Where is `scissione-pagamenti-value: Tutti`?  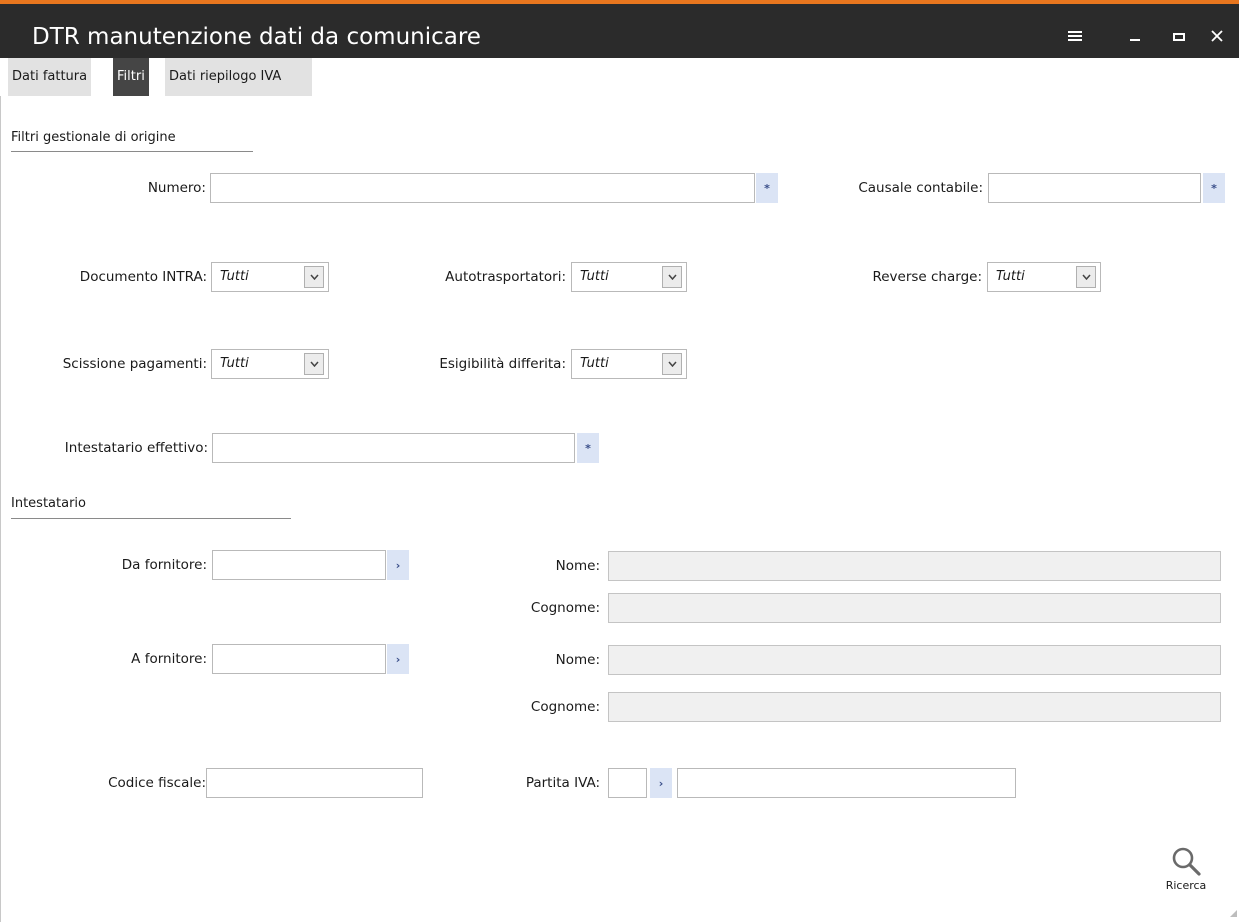
scissione-pagamenti-value: Tutti is located at coordinates (234, 363).